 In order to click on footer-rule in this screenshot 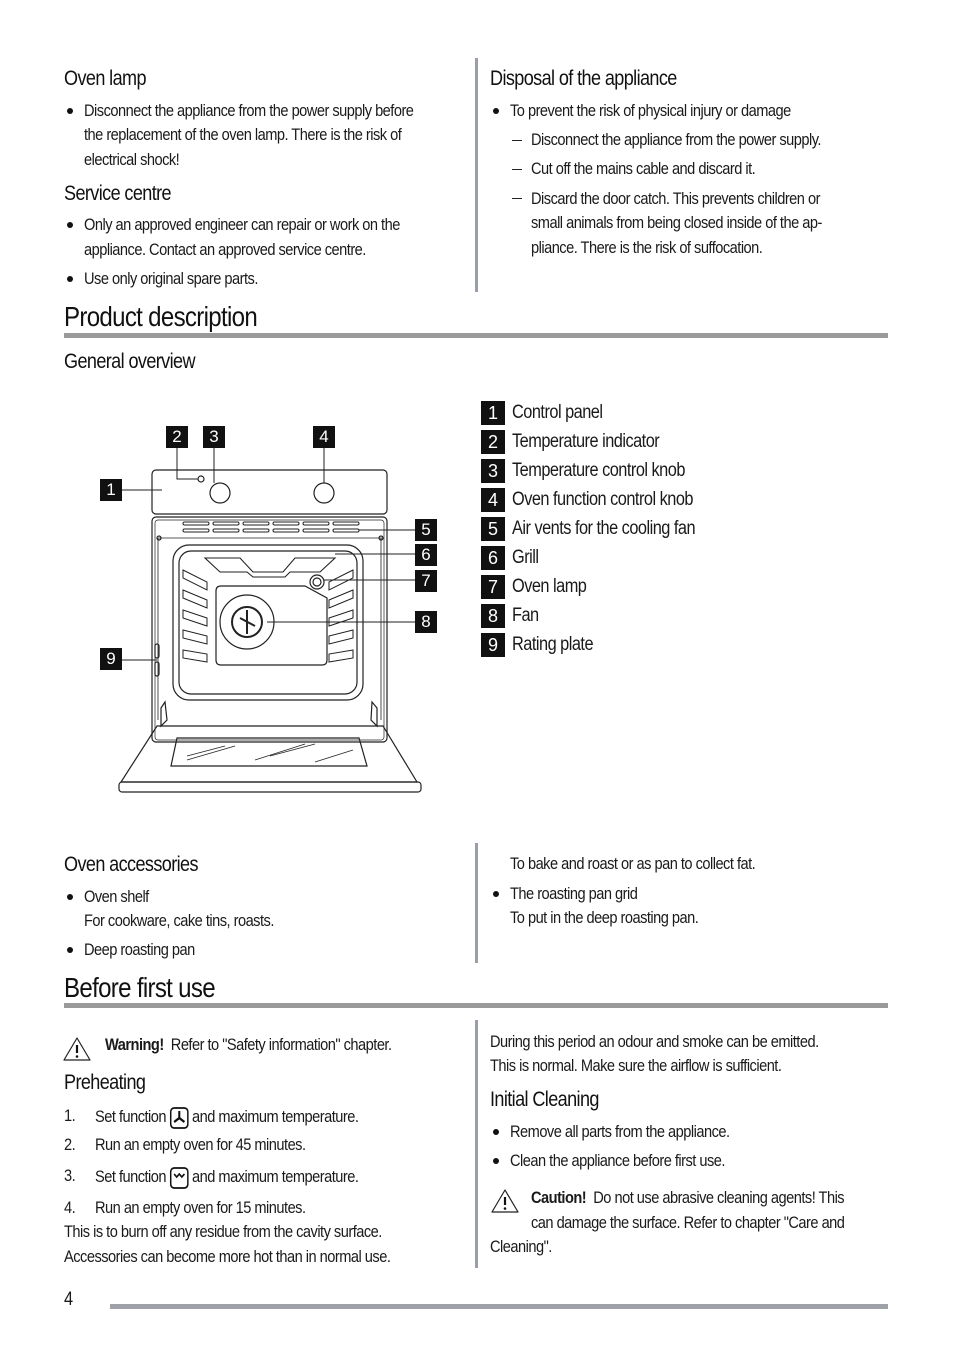, I will do `click(499, 1306)`.